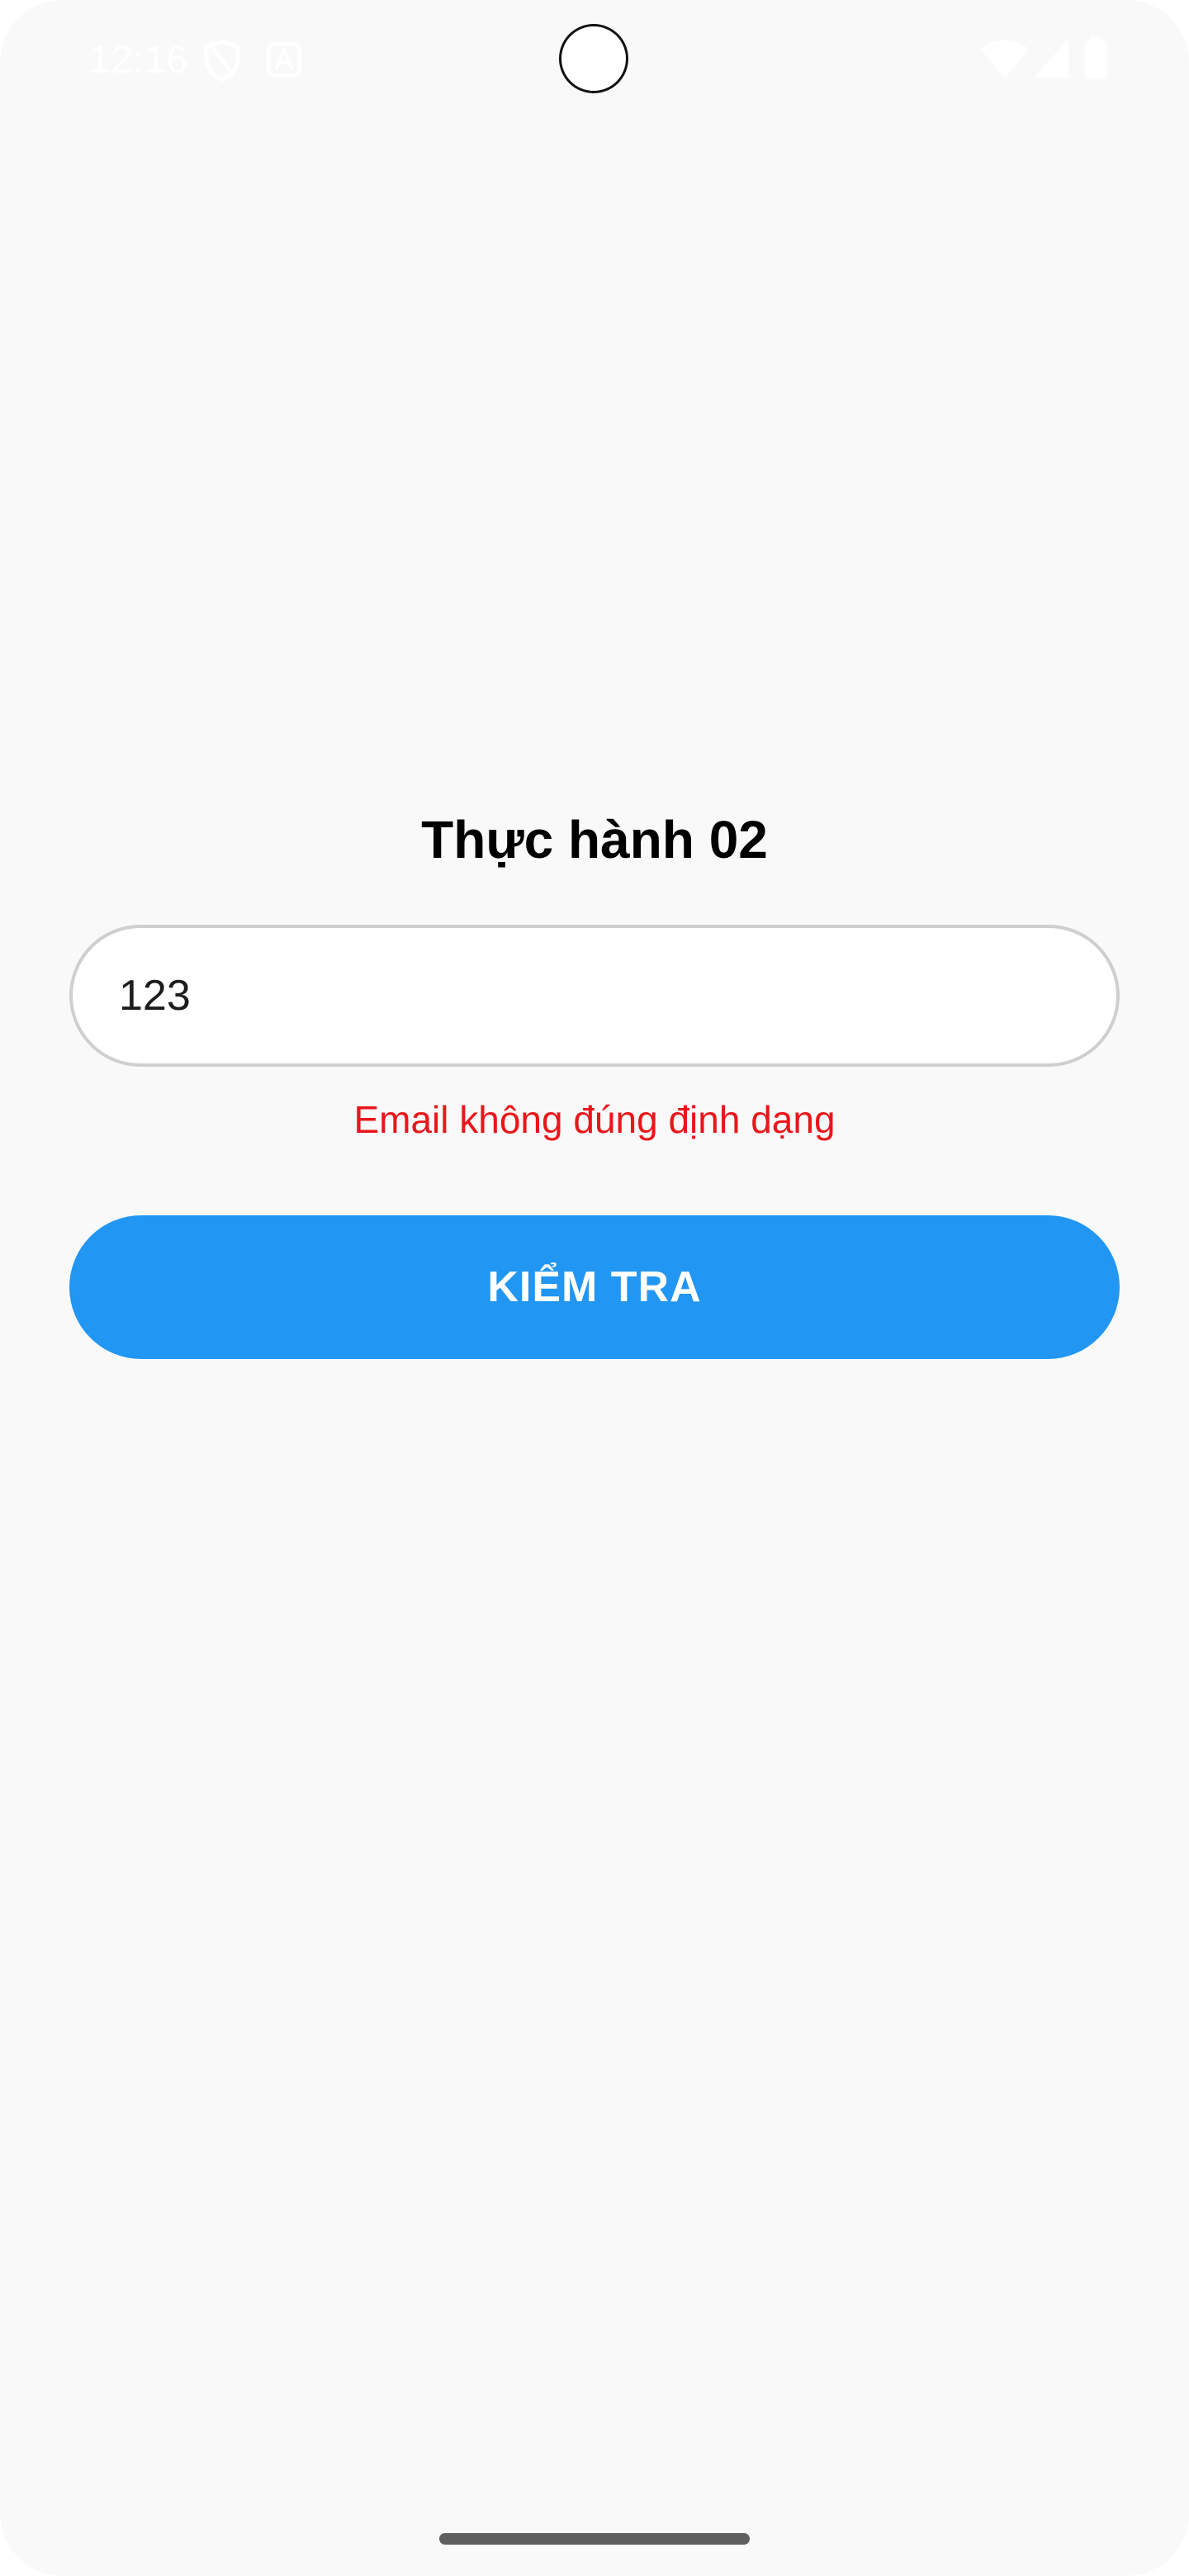 This screenshot has width=1189, height=2576. Describe the element at coordinates (594, 2539) in the screenshot. I see `gesture-nav-handle` at that location.